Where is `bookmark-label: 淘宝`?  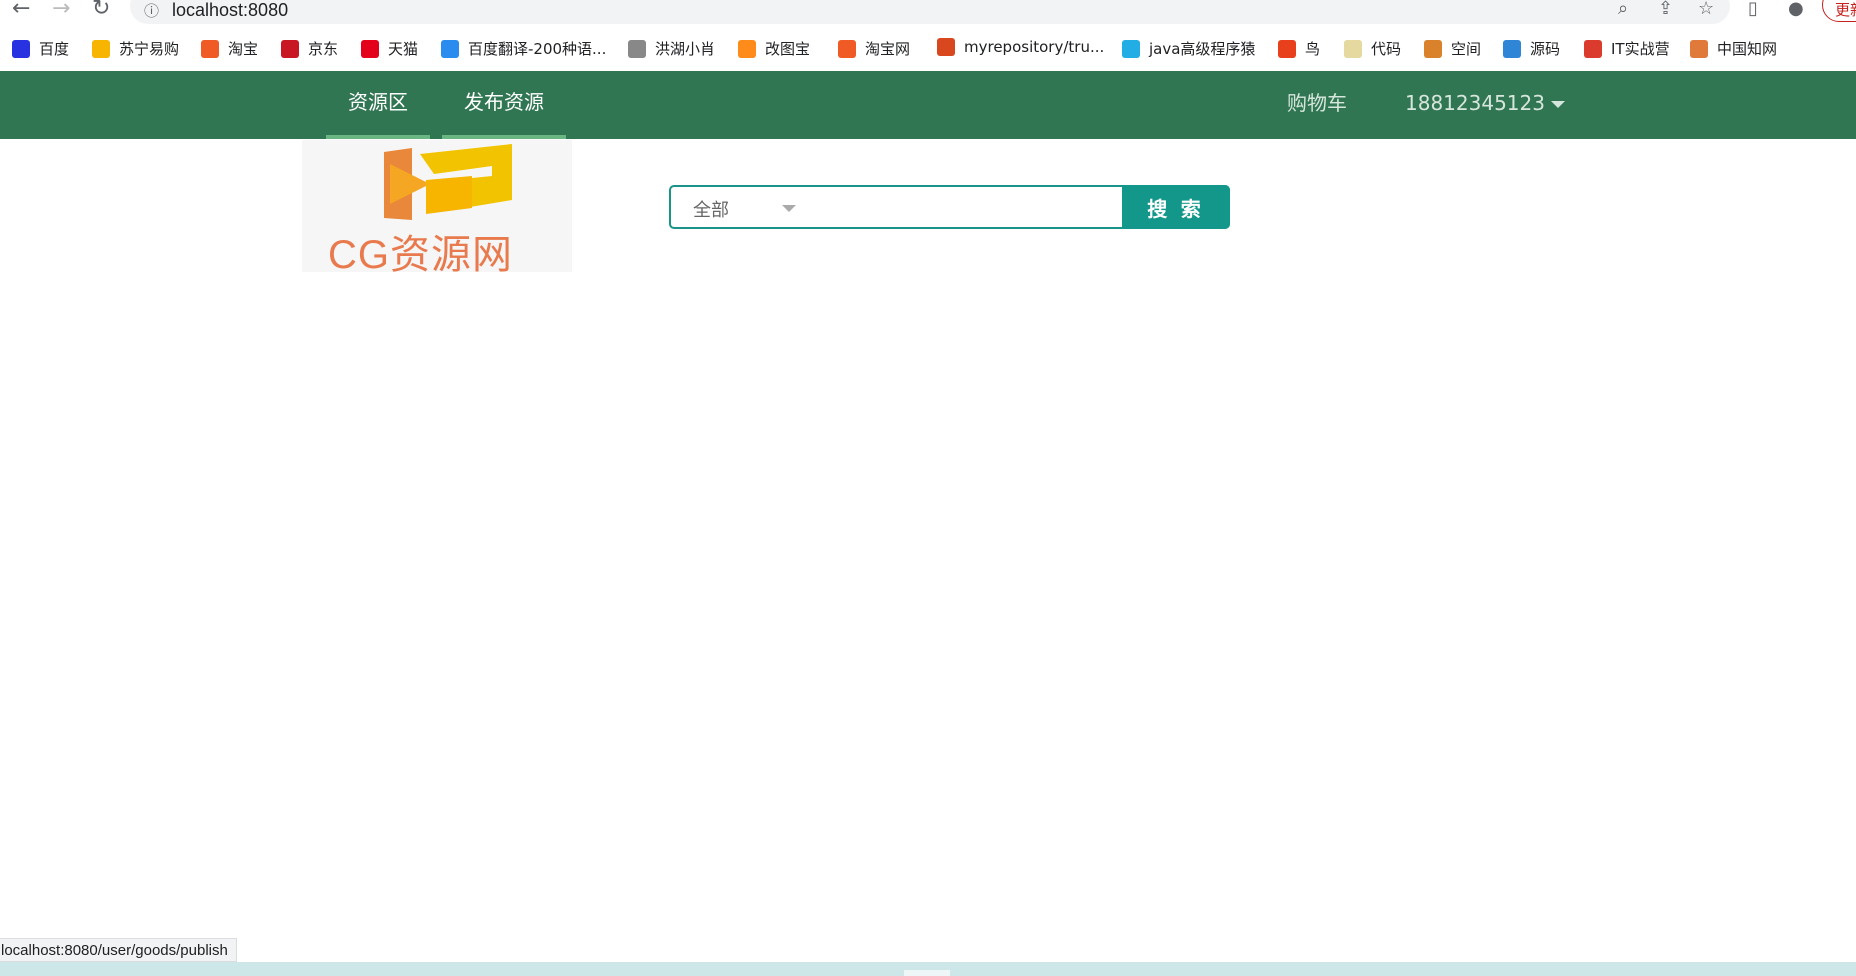 bookmark-label: 淘宝 is located at coordinates (243, 49).